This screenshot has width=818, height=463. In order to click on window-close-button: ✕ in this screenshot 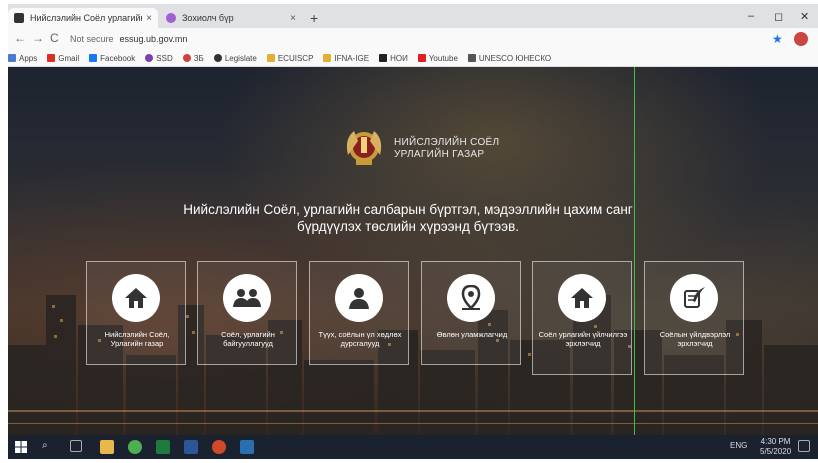, I will do `click(804, 16)`.